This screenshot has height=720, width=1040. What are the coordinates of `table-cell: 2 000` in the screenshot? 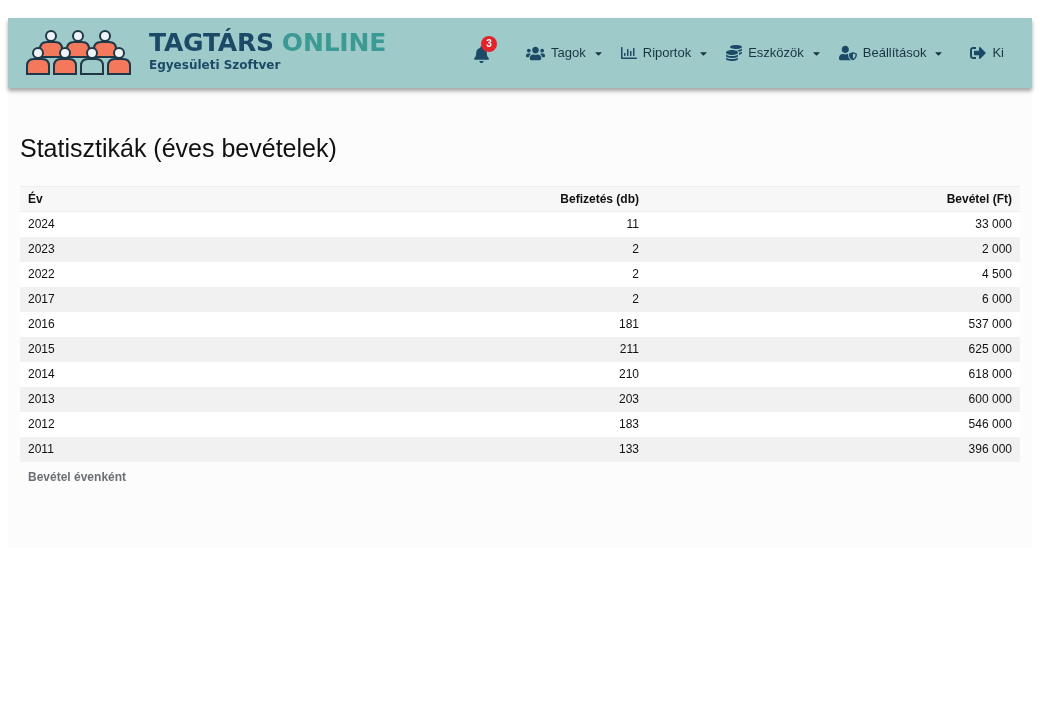 It's located at (833, 249).